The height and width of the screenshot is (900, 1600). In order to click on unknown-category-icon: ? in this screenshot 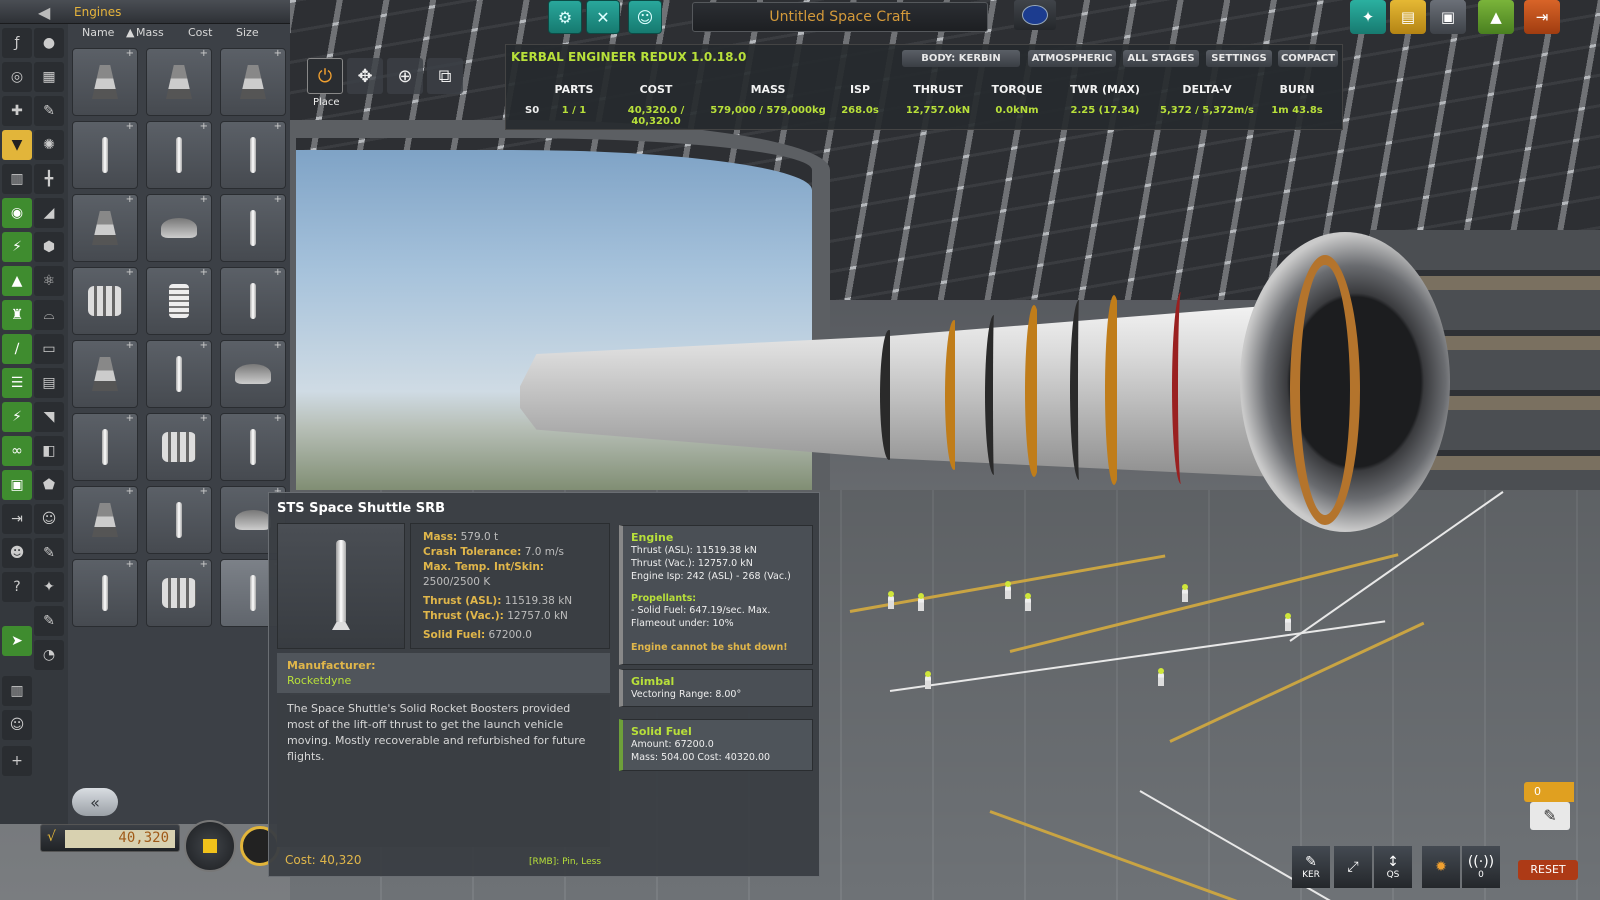, I will do `click(17, 587)`.